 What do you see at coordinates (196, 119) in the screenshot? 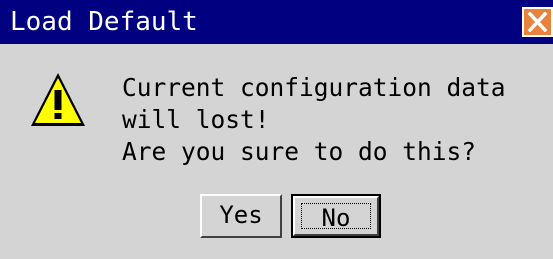
I see `message-line: will lost!` at bounding box center [196, 119].